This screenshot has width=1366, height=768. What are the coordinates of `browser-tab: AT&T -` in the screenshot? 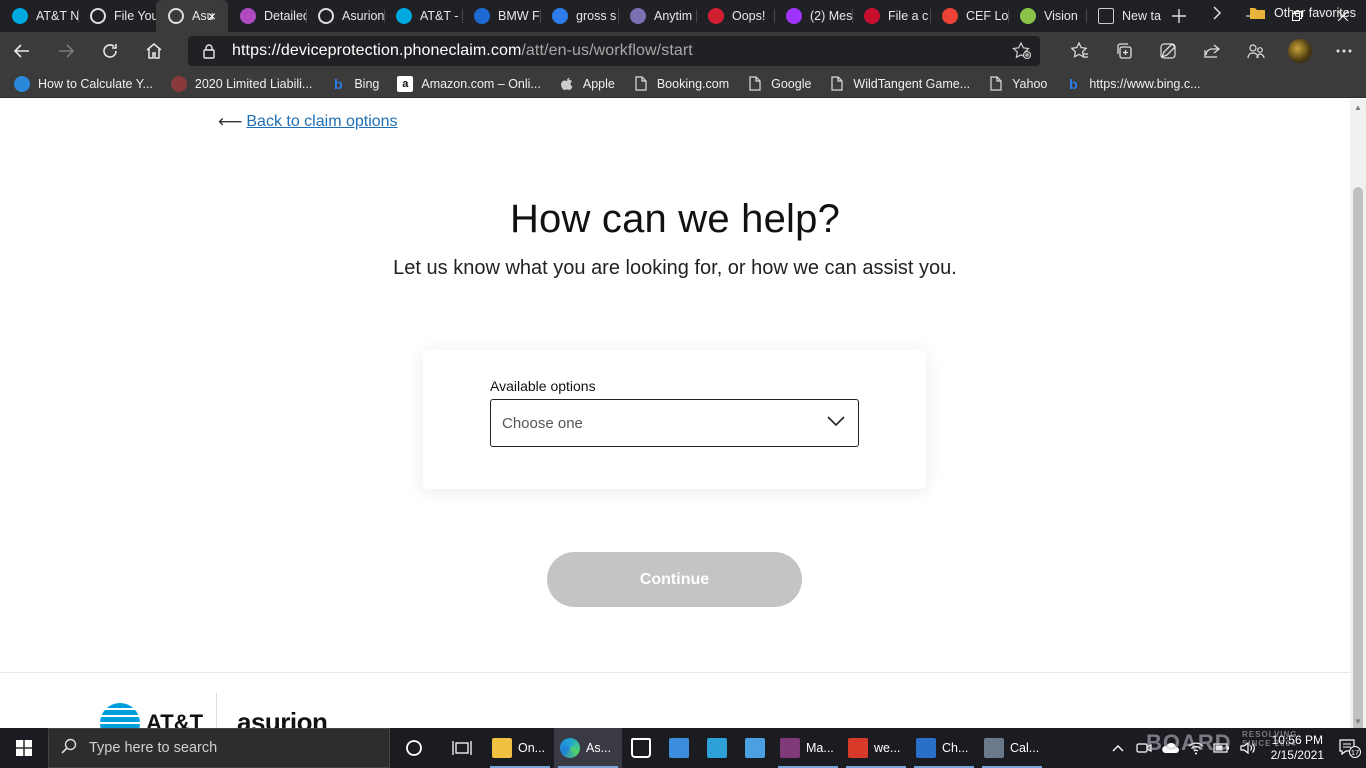 It's located at (423, 16).